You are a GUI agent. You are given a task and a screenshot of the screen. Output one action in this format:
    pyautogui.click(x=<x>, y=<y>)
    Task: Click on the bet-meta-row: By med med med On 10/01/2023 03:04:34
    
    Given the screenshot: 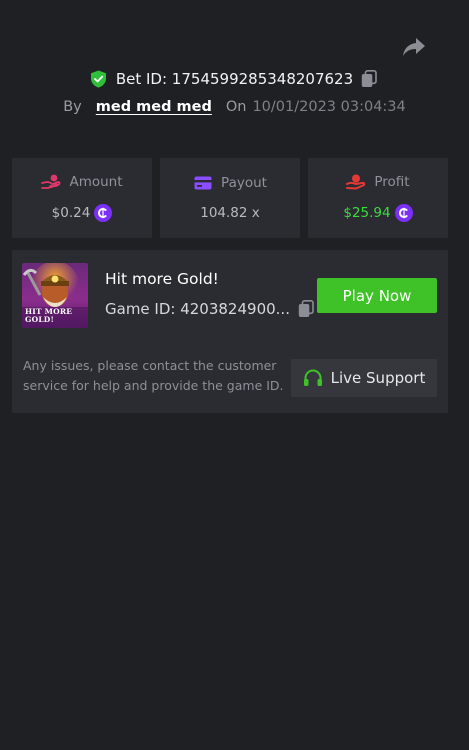 What is the action you would take?
    pyautogui.click(x=234, y=107)
    